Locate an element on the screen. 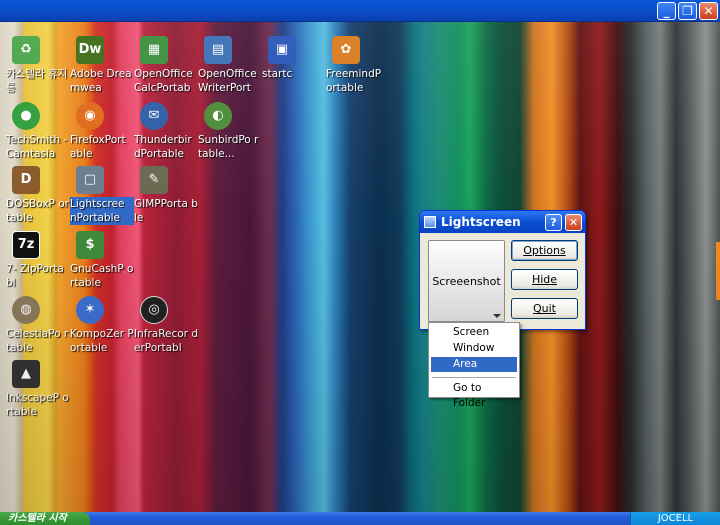  desktop-icon-camtasia: ● TechSmith -Camtasia is located at coordinates (38, 131).